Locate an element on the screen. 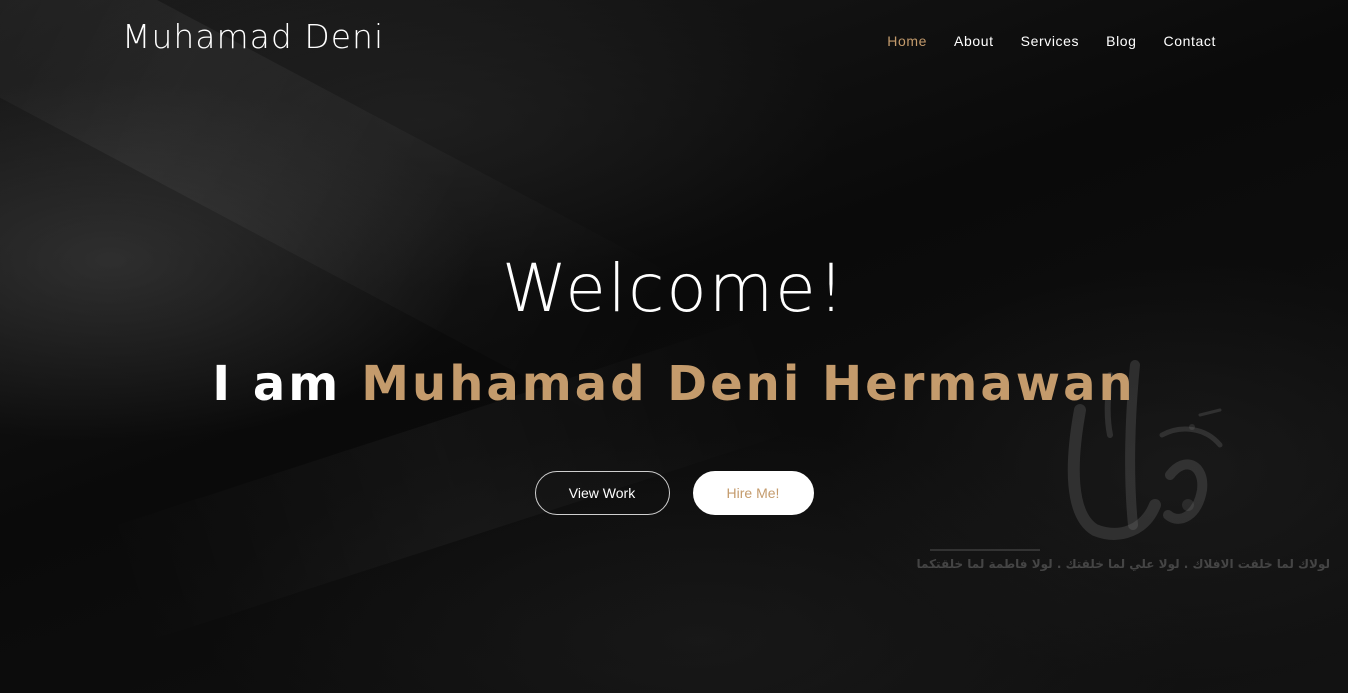 This screenshot has width=1348, height=693. nav-link-about: About is located at coordinates (974, 41).